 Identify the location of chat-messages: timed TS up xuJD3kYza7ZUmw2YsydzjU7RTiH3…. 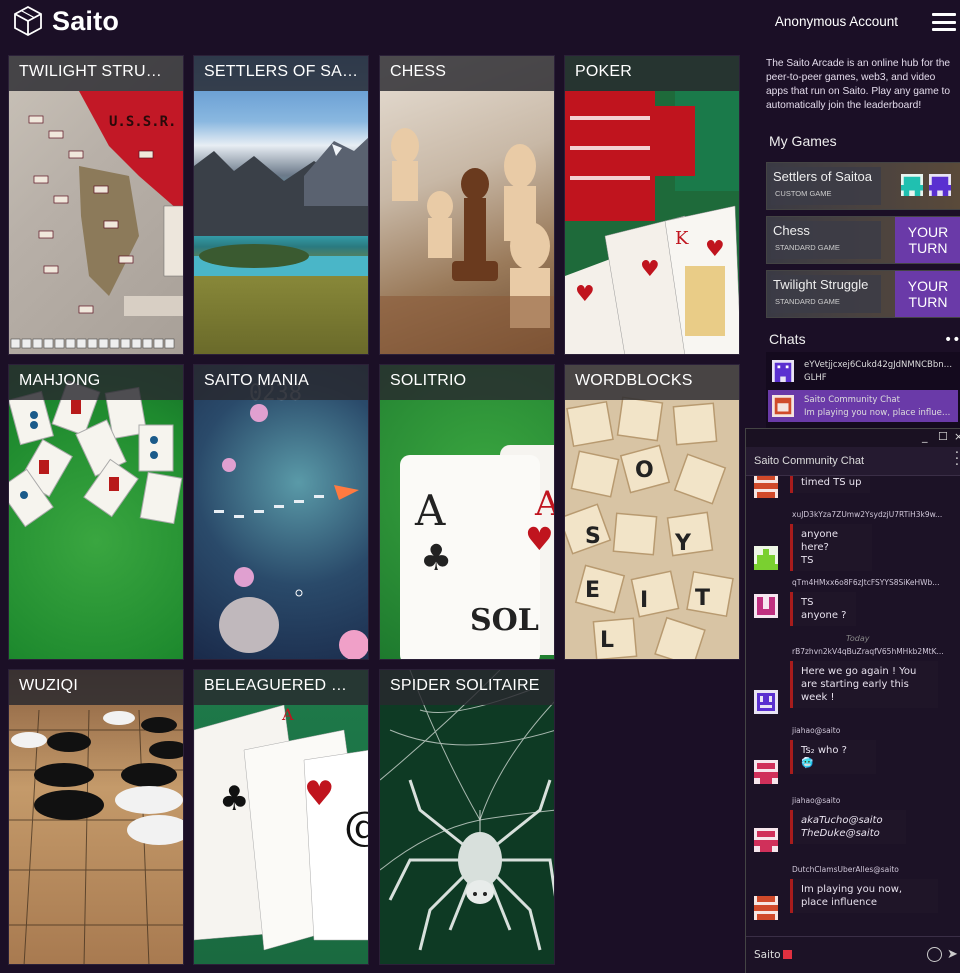
(853, 706).